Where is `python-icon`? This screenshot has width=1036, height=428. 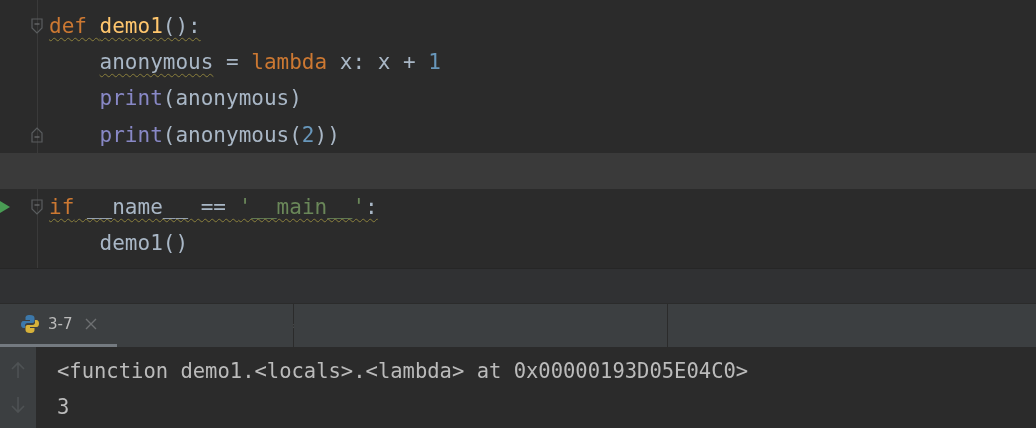
python-icon is located at coordinates (30, 324).